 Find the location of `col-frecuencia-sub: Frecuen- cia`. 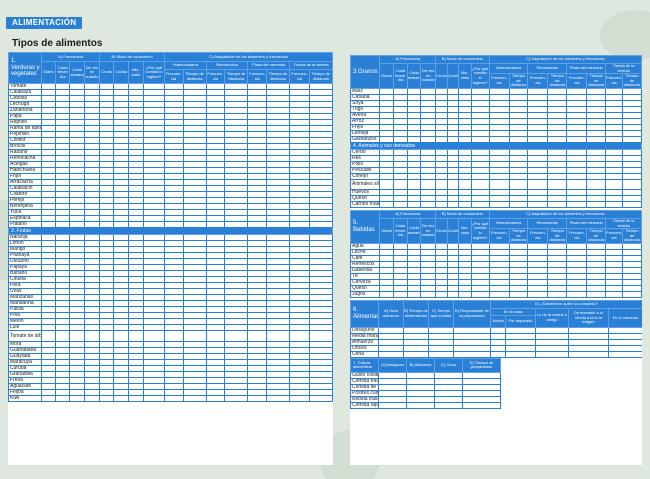

col-frecuencia-sub: Frecuen- cia is located at coordinates (499, 81).